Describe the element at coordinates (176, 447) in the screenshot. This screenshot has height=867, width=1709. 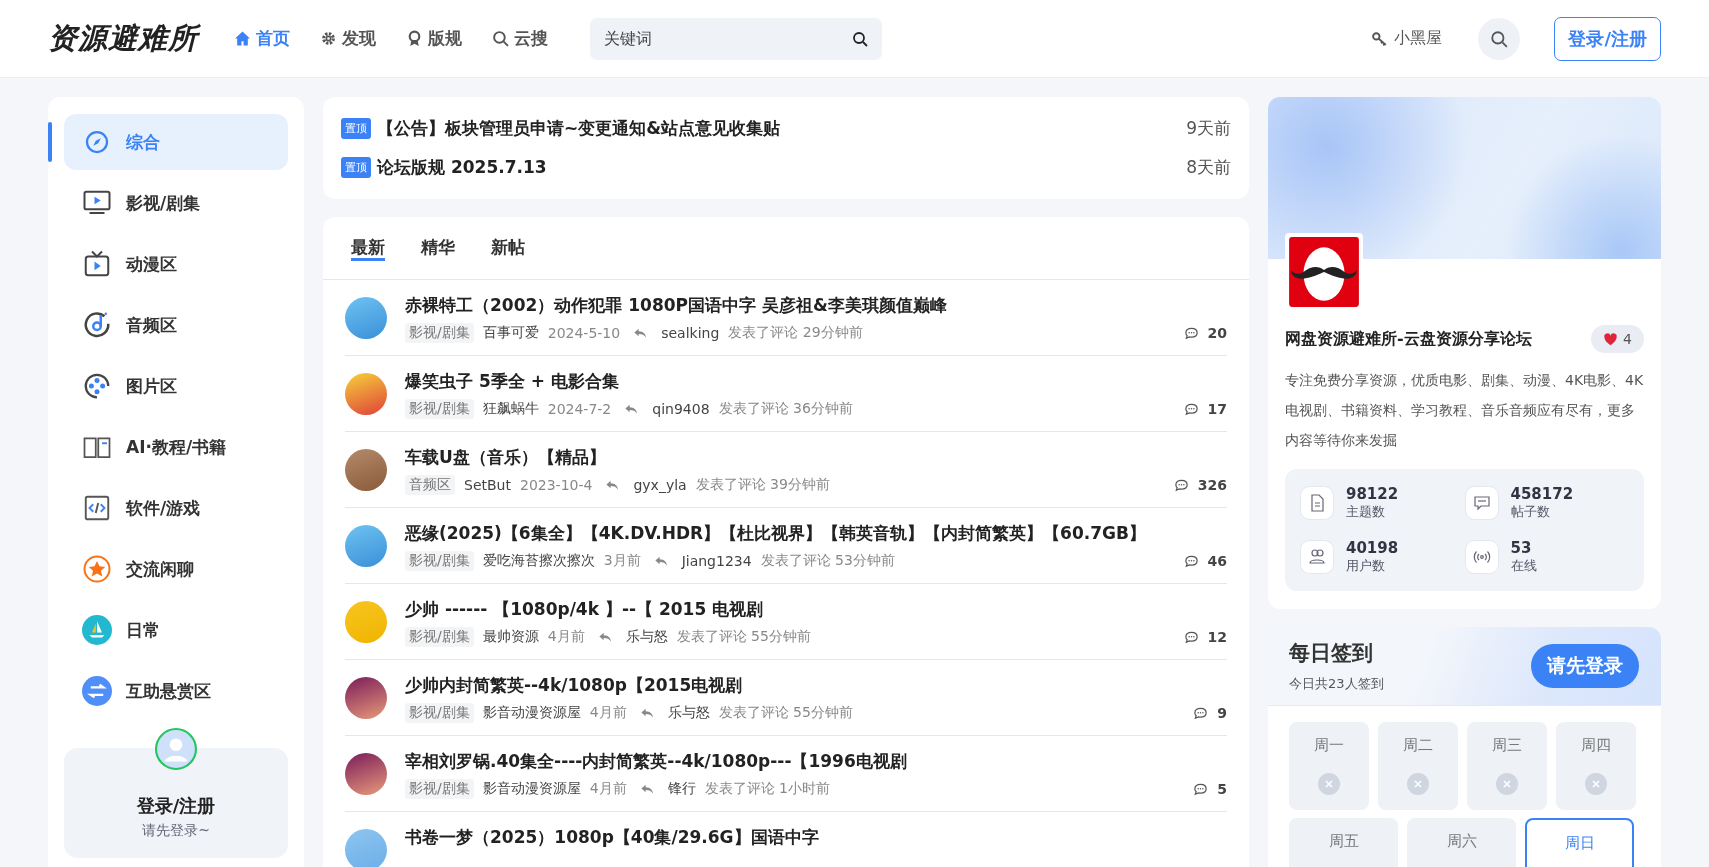
I see `sidebar-item: AI·教程/书籍` at that location.